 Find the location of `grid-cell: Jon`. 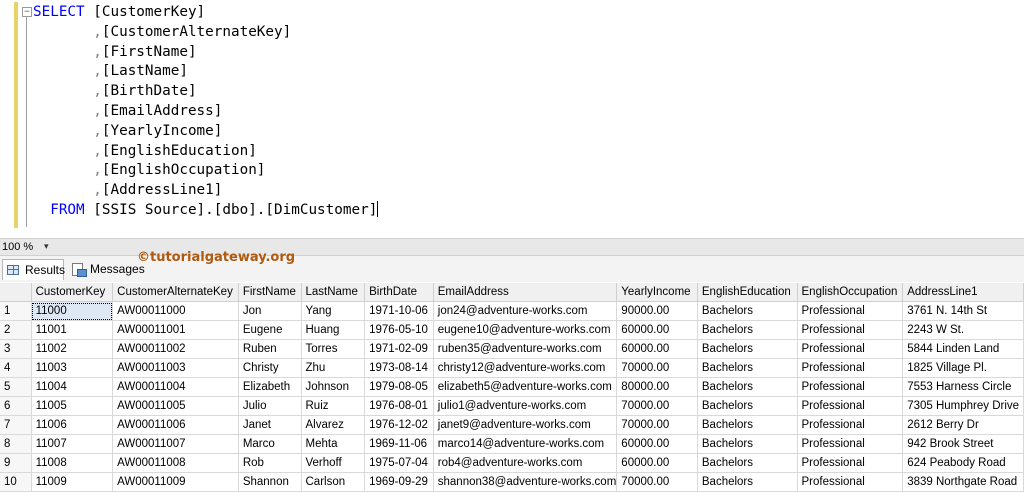

grid-cell: Jon is located at coordinates (270, 311).